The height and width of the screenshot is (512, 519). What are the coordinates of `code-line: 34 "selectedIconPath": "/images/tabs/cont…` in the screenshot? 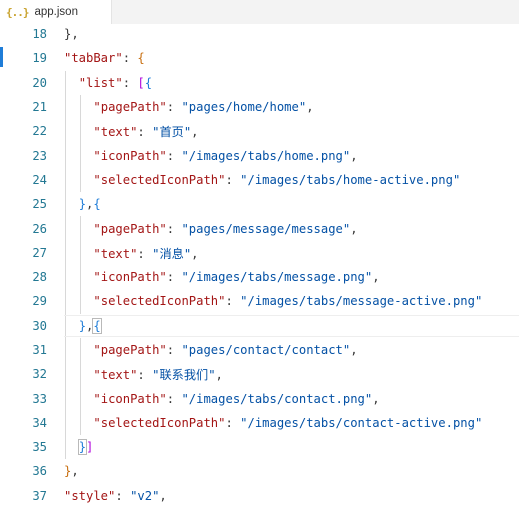 It's located at (259, 423).